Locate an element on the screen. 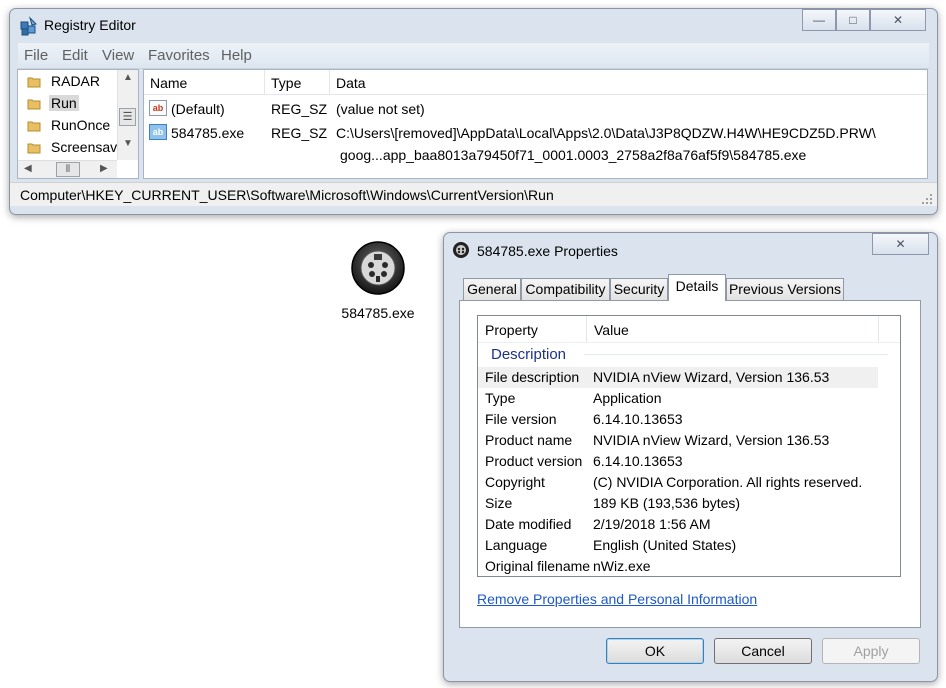  close-button: ✕ is located at coordinates (898, 20).